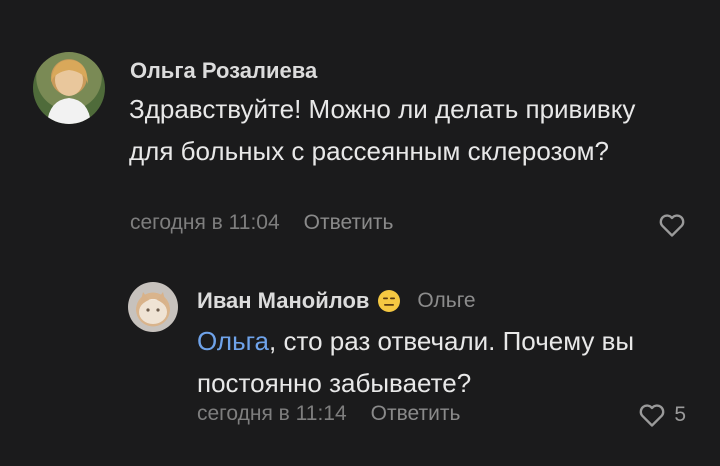 The height and width of the screenshot is (466, 720). I want to click on timestamp: сегодня в 11:14, so click(272, 413).